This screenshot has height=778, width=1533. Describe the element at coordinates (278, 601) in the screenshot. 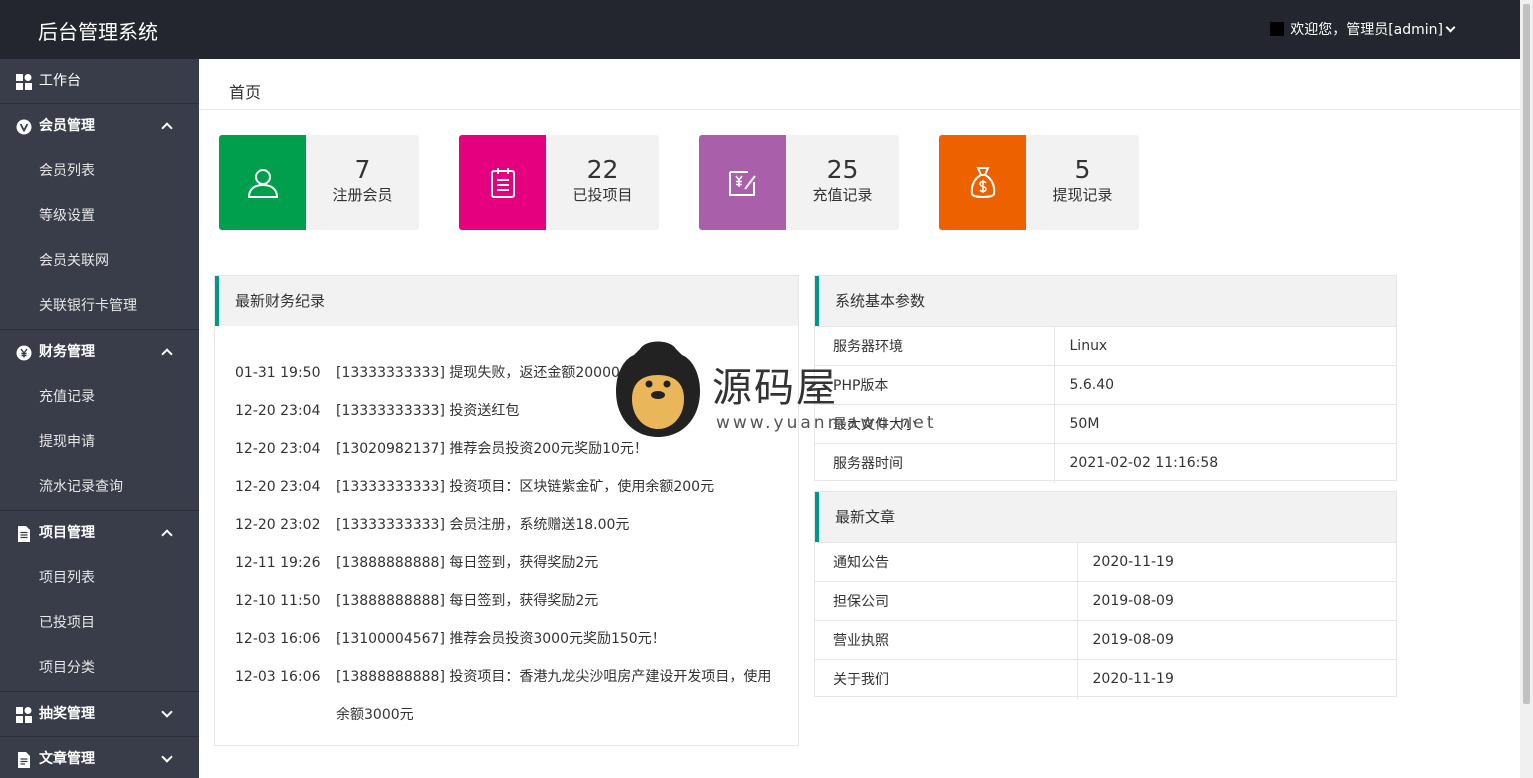

I see `record-time: 12-10 11:50` at that location.